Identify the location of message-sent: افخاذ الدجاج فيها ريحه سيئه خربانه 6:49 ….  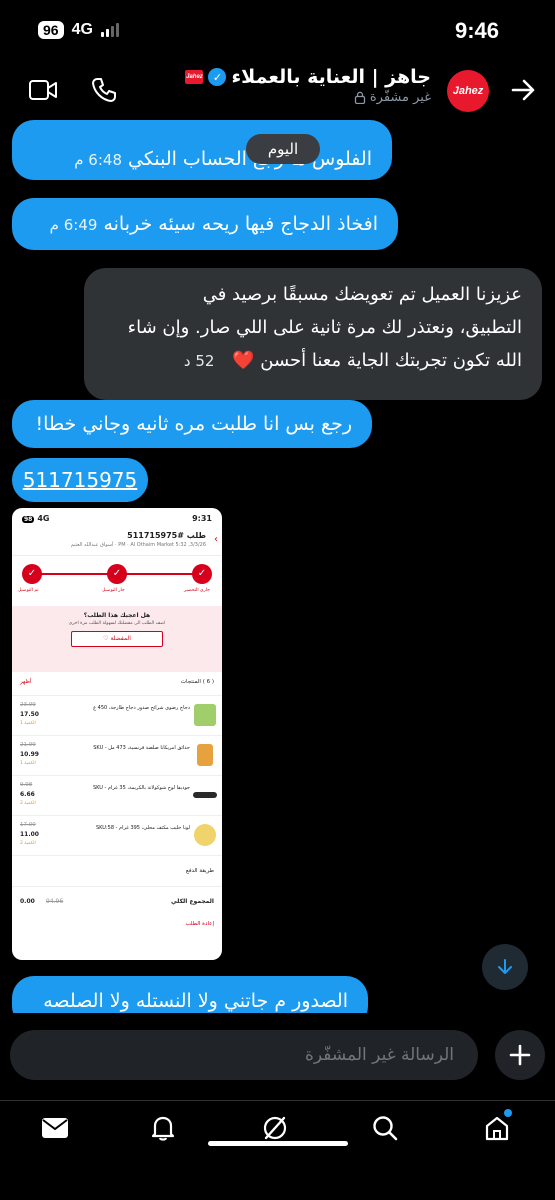
(205, 224).